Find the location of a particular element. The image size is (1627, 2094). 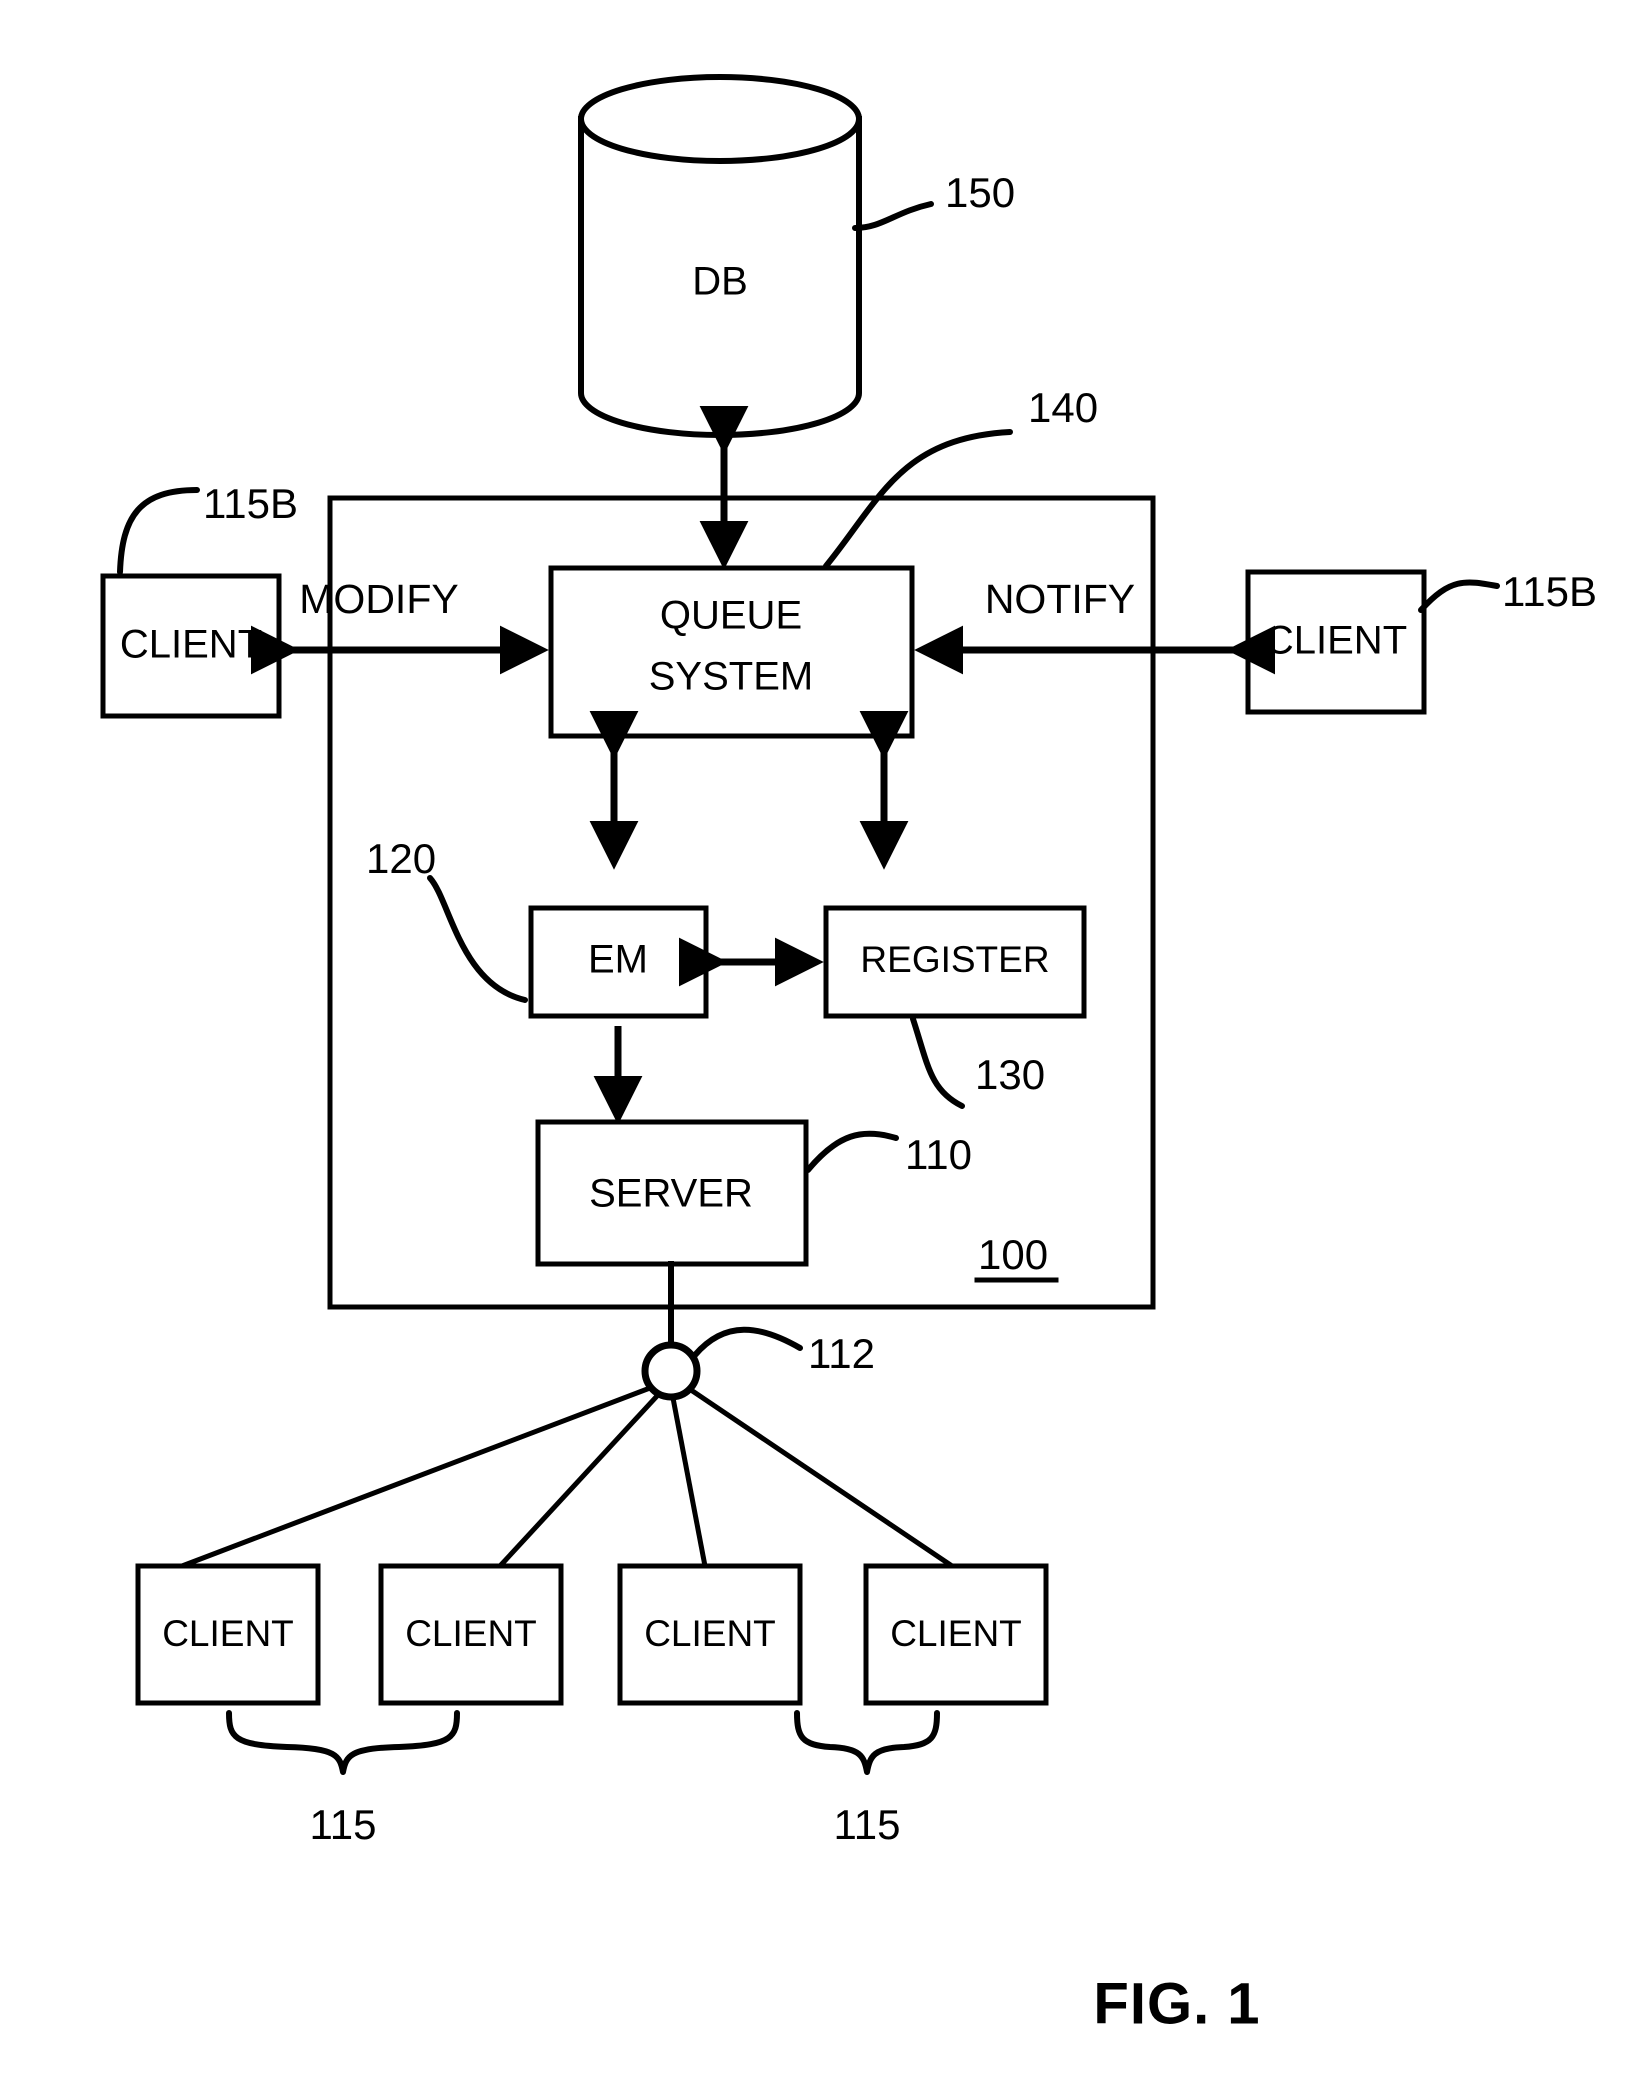

left-client-label: CLIENT is located at coordinates (191, 645).